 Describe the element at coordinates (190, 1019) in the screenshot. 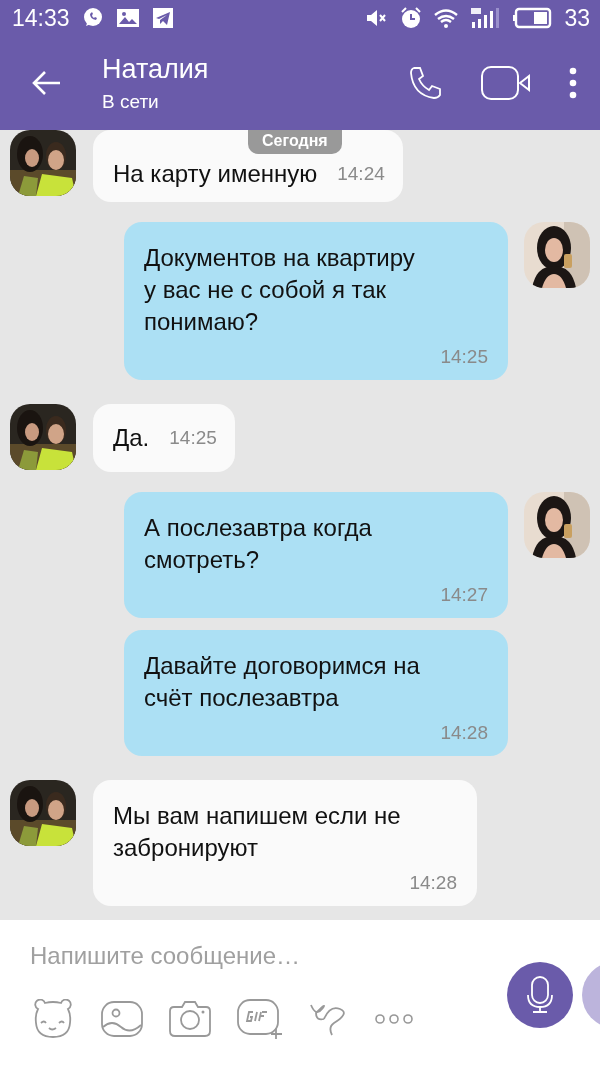

I see `camera-icon` at that location.